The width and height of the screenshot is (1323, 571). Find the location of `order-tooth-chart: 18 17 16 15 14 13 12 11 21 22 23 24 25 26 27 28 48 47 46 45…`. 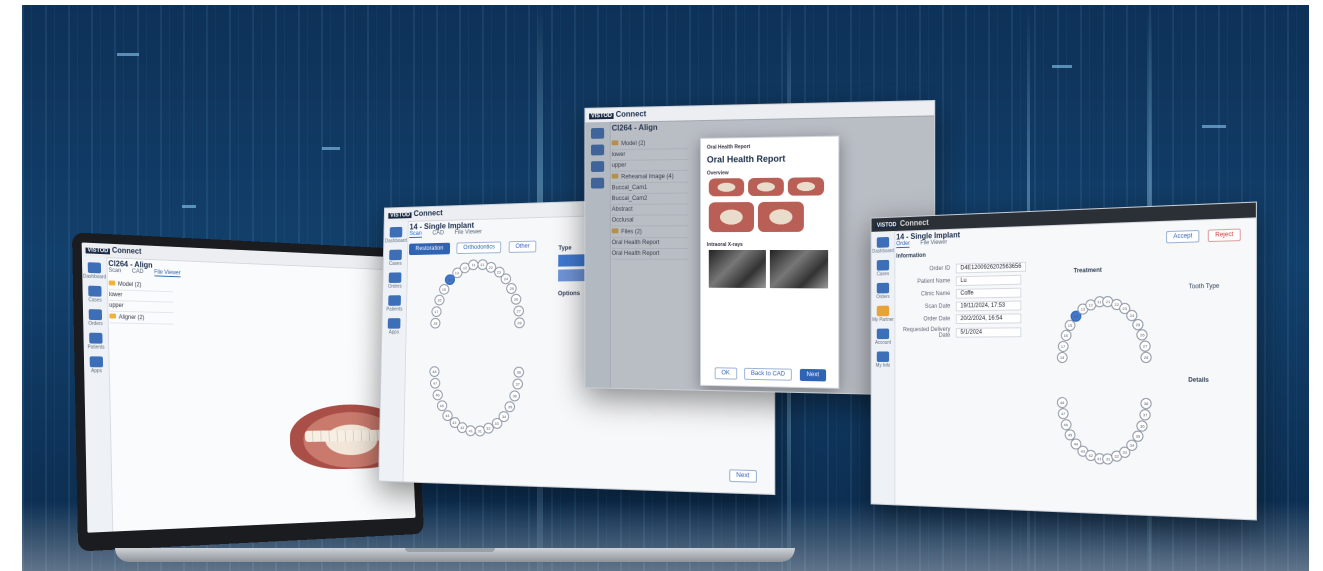

order-tooth-chart: 18 17 16 15 14 13 12 11 21 22 23 24 25 26 27 28 48 47 46 45… is located at coordinates (1109, 393).